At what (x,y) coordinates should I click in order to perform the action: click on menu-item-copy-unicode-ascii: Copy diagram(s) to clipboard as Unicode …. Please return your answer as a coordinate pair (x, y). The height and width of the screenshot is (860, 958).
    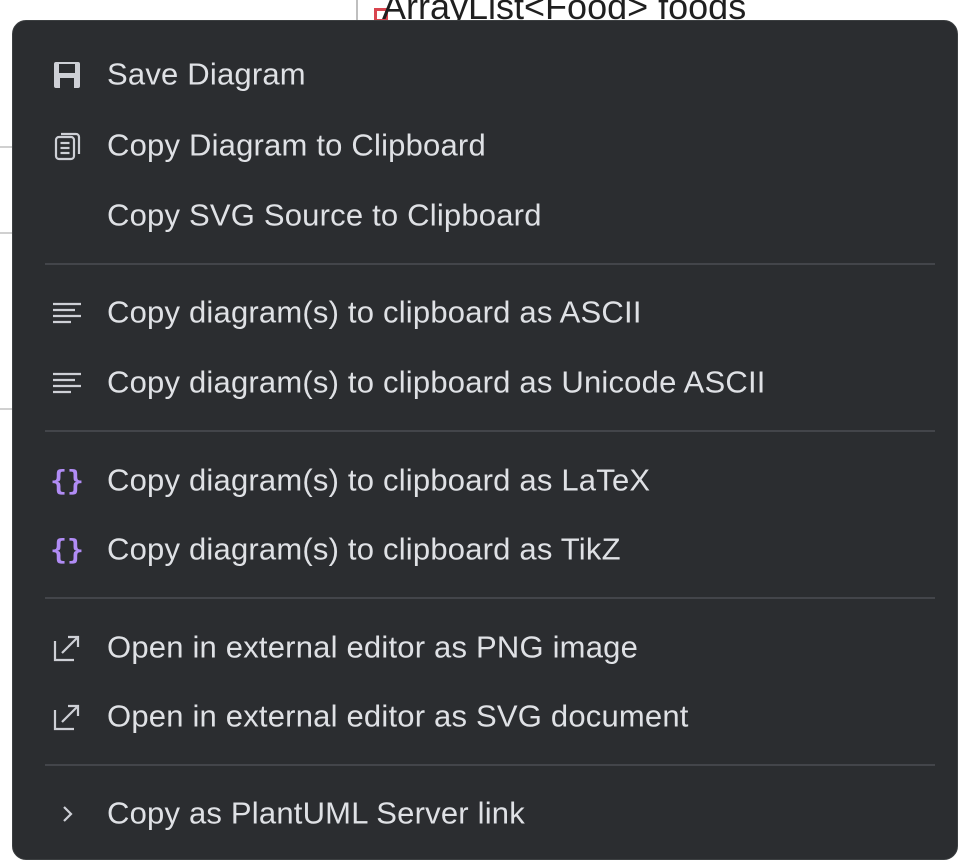
    Looking at the image, I should click on (485, 383).